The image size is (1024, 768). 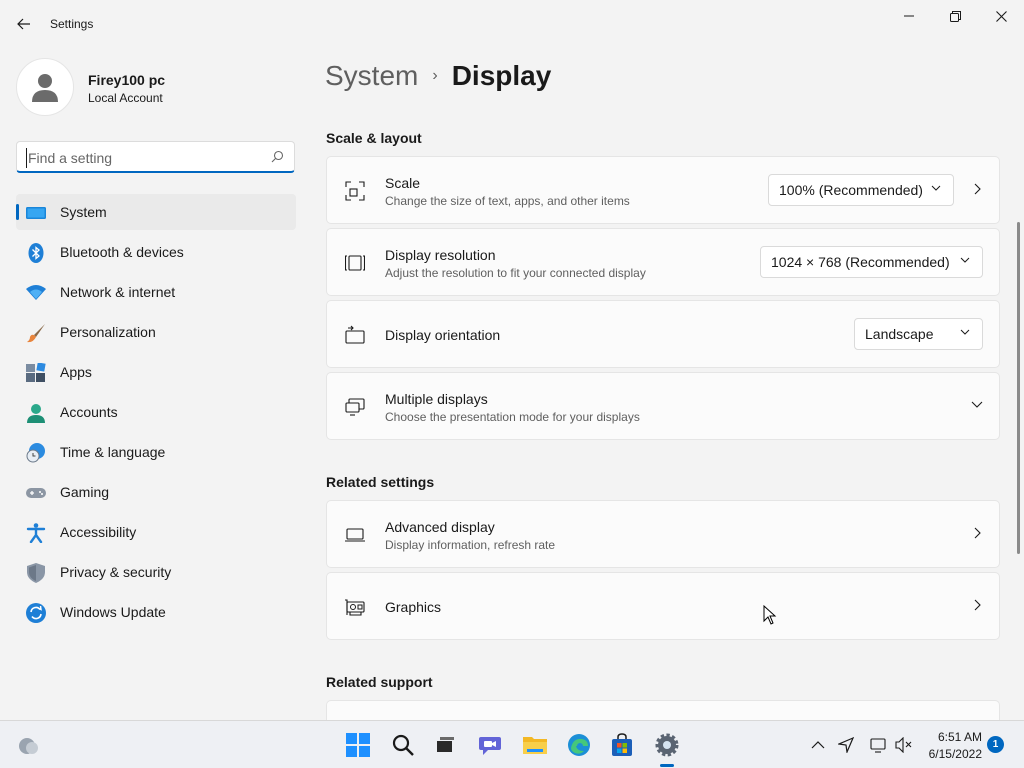 I want to click on file-explorer-button, so click(x=535, y=745).